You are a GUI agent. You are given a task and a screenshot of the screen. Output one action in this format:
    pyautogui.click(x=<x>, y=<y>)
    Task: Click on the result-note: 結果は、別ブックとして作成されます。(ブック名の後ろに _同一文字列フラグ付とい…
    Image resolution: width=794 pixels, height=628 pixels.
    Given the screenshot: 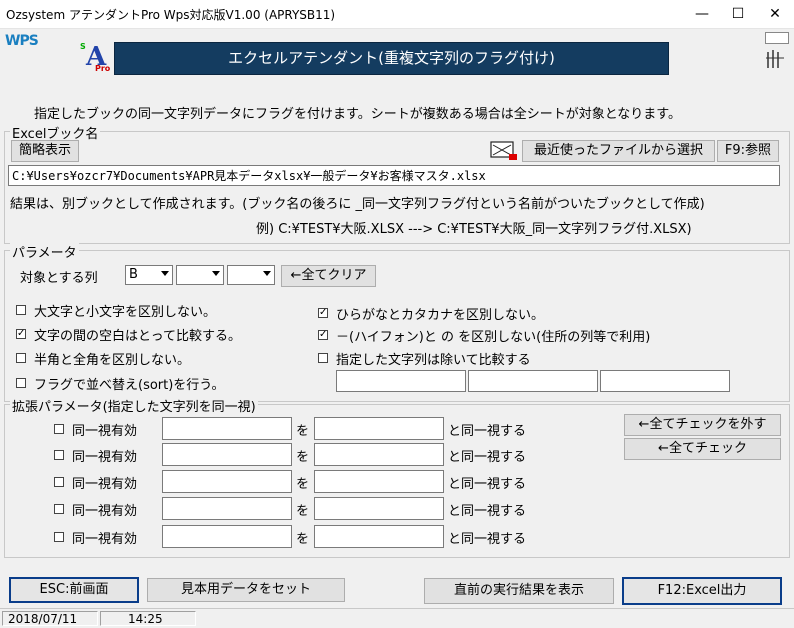 What is the action you would take?
    pyautogui.click(x=357, y=204)
    